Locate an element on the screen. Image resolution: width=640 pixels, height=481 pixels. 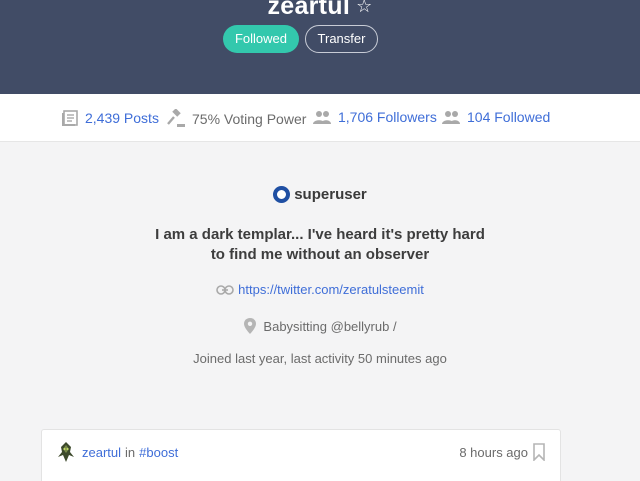
superuser-badge: superuser is located at coordinates (320, 194).